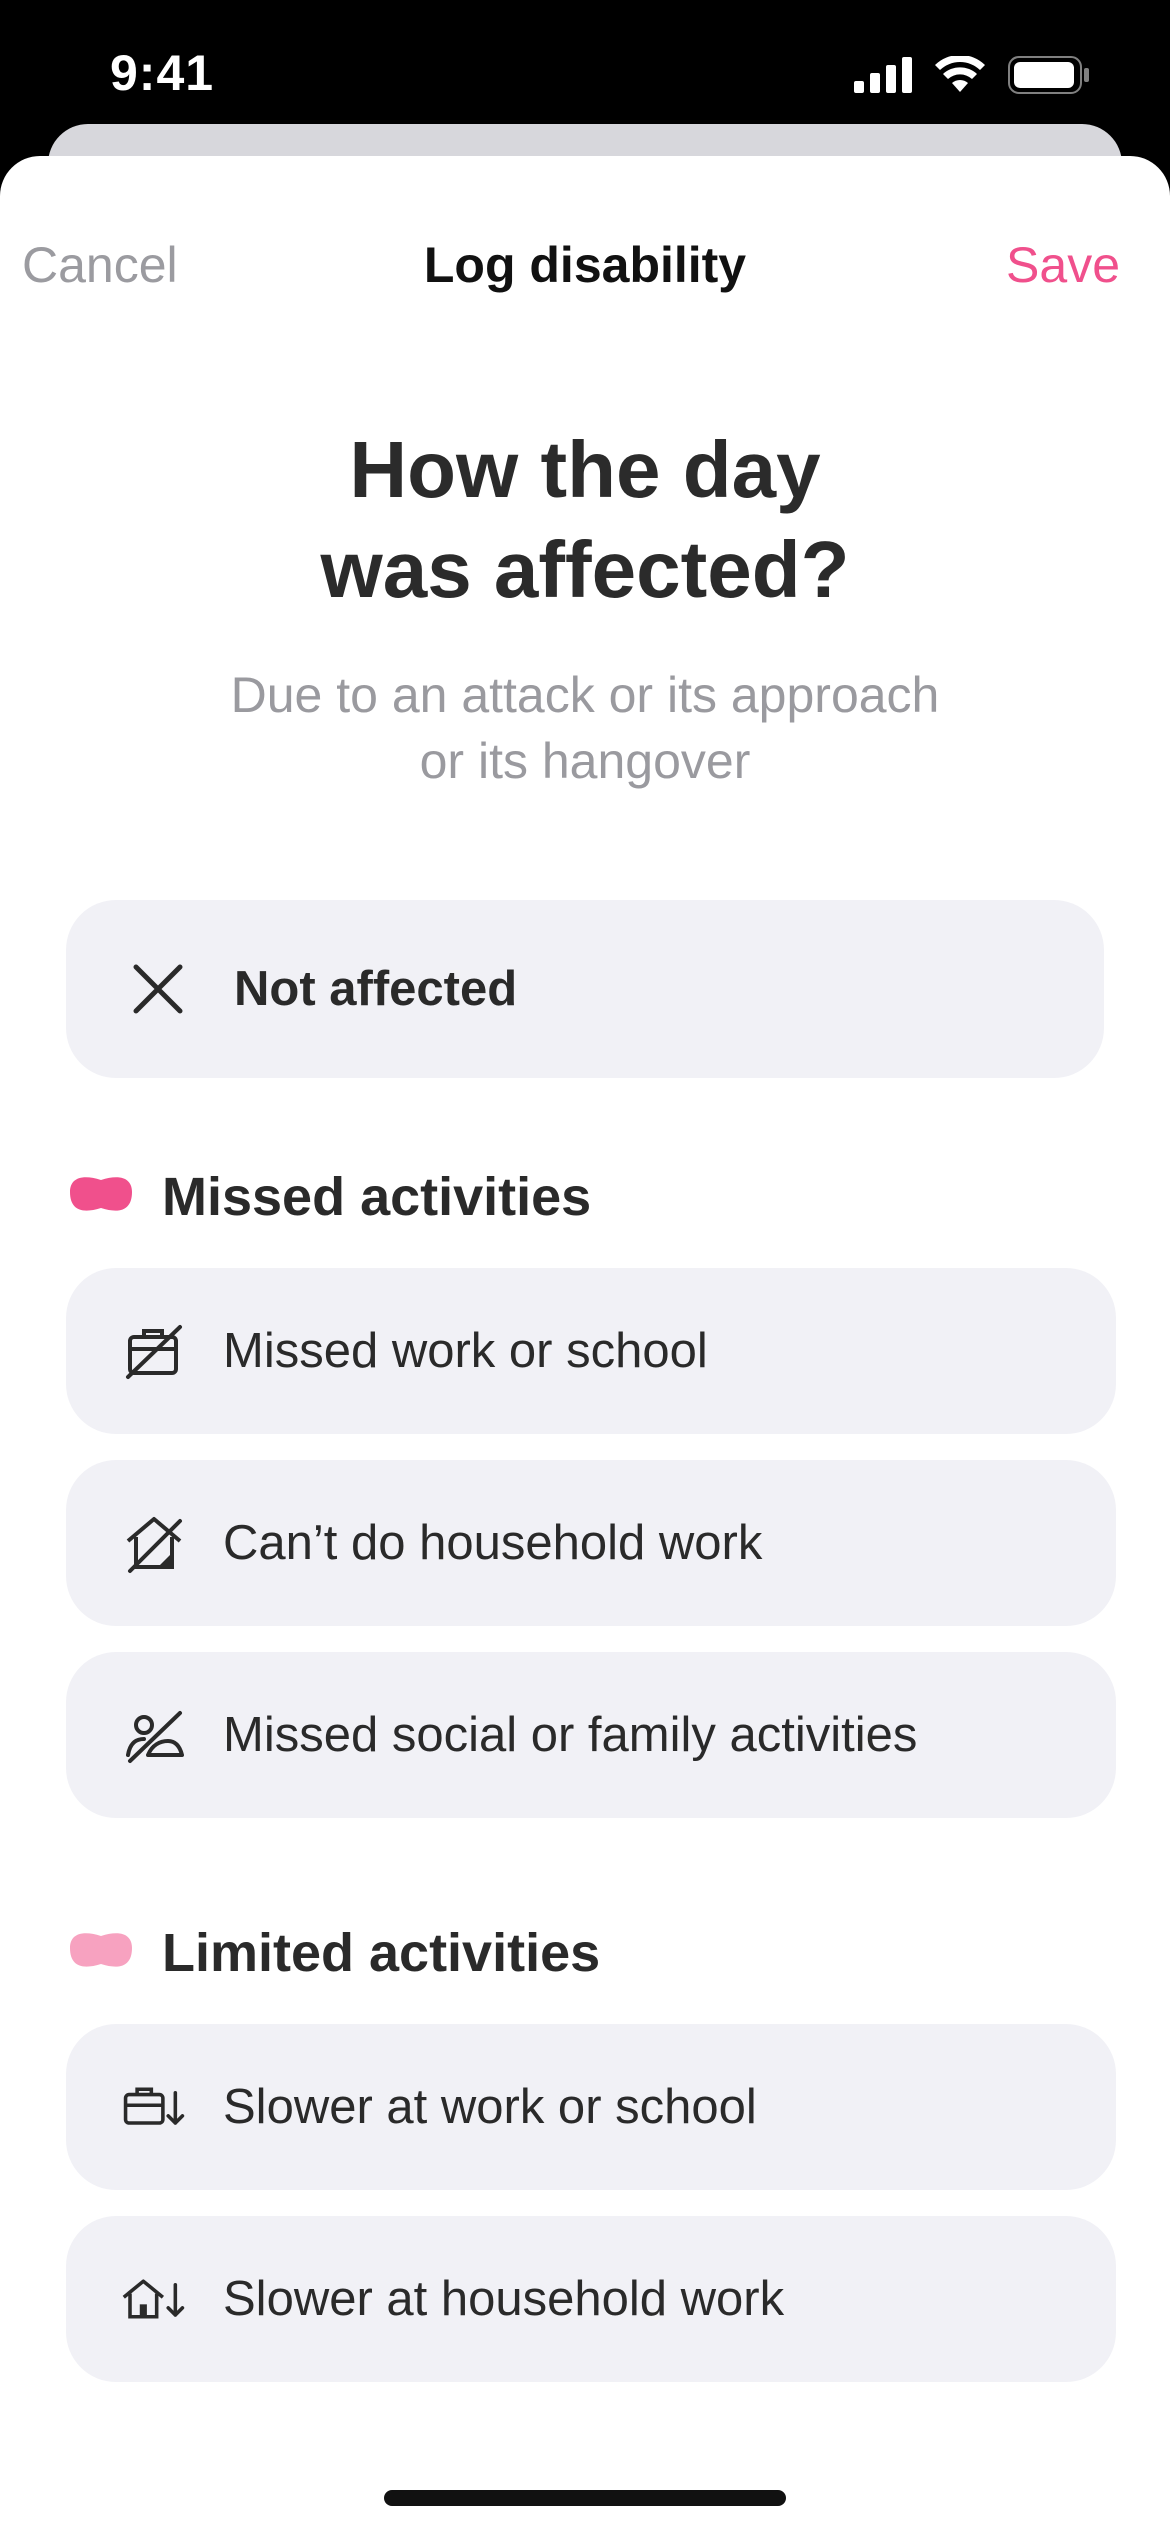 The height and width of the screenshot is (2532, 1170). What do you see at coordinates (154, 1545) in the screenshot?
I see `home-off-icon` at bounding box center [154, 1545].